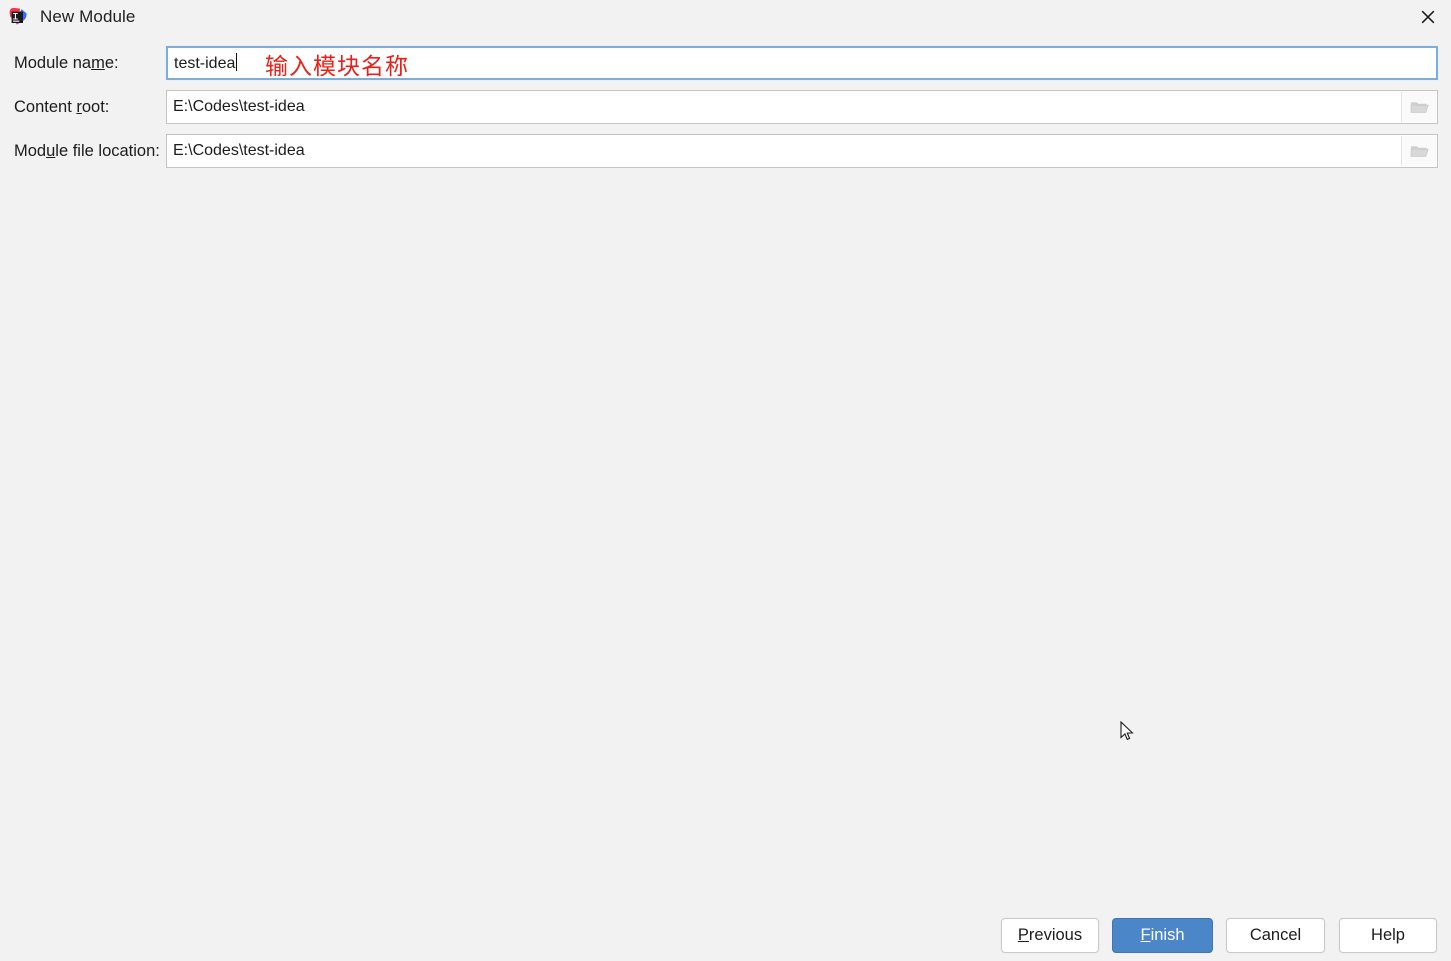  What do you see at coordinates (18, 17) in the screenshot?
I see `intellij-idea-icon` at bounding box center [18, 17].